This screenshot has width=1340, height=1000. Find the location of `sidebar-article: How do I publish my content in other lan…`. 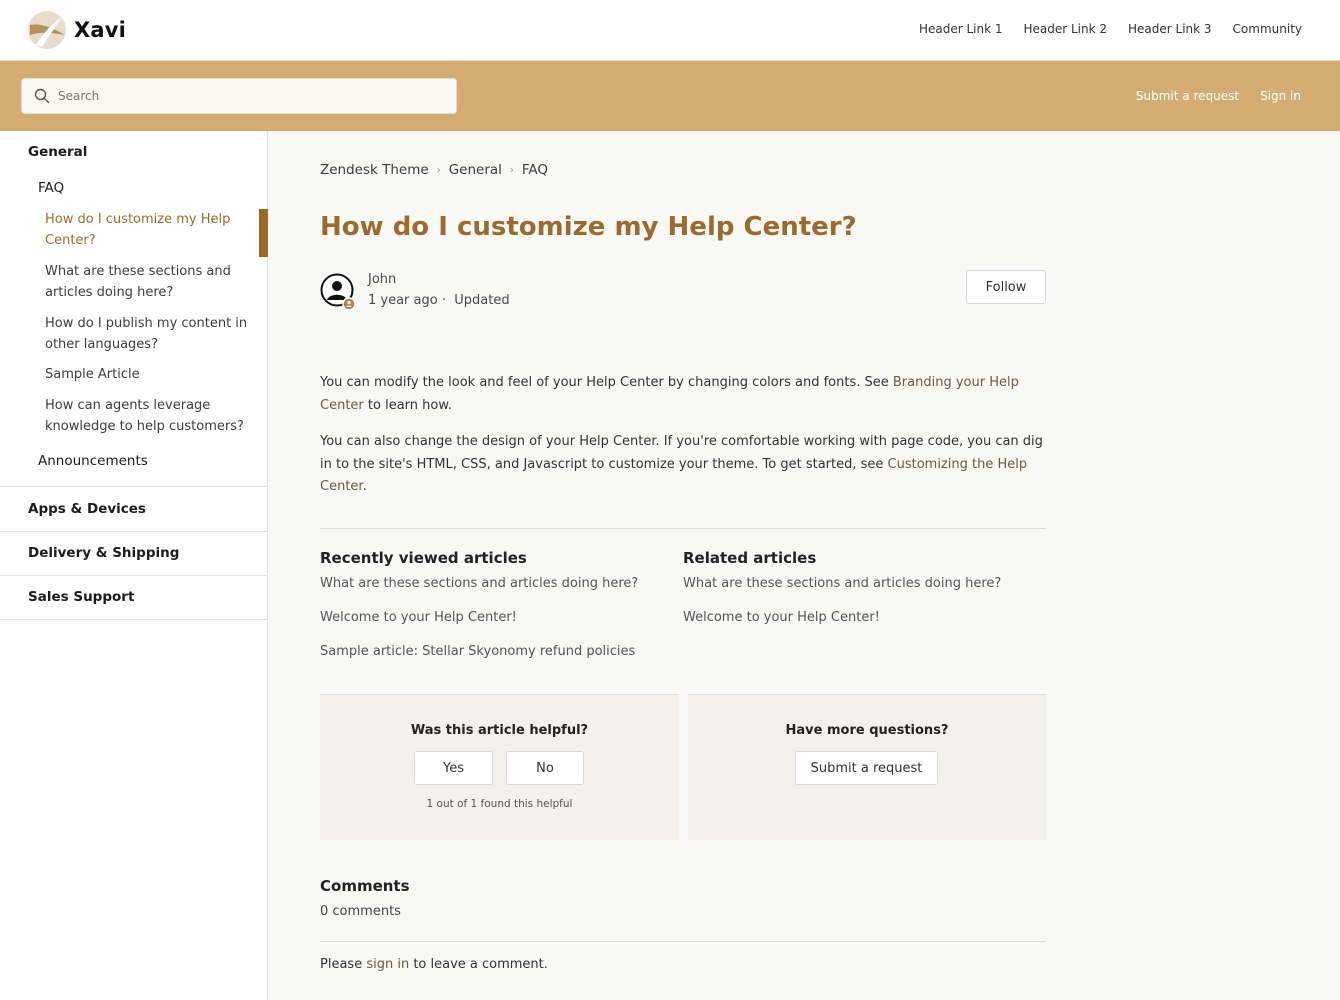

sidebar-article: How do I publish my content in other lan… is located at coordinates (147, 334).